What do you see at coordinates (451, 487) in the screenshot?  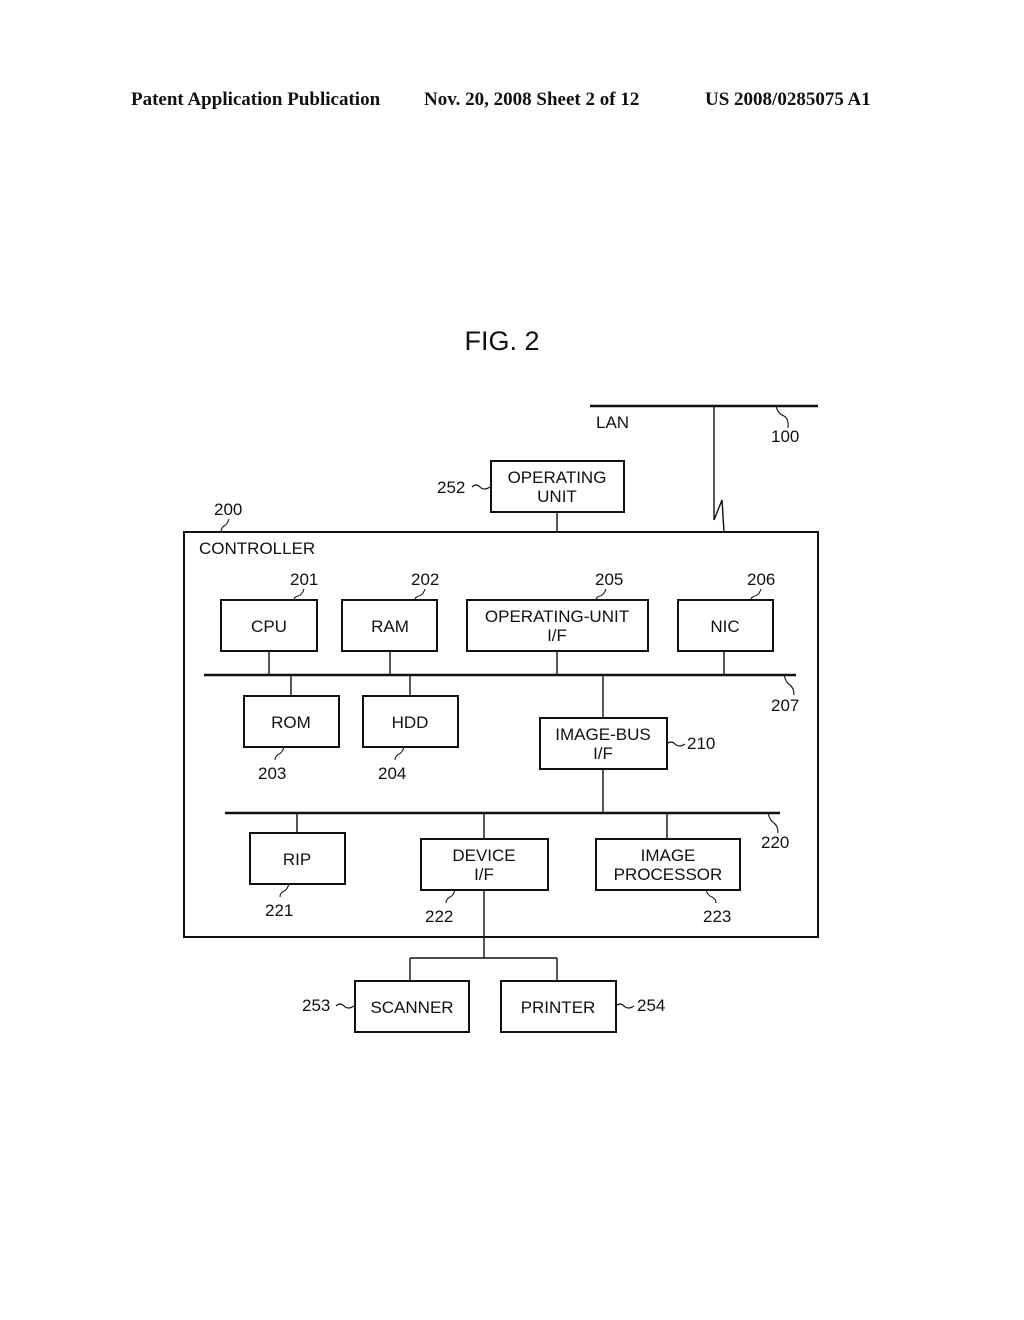 I see `operating-unit-ref: 252` at bounding box center [451, 487].